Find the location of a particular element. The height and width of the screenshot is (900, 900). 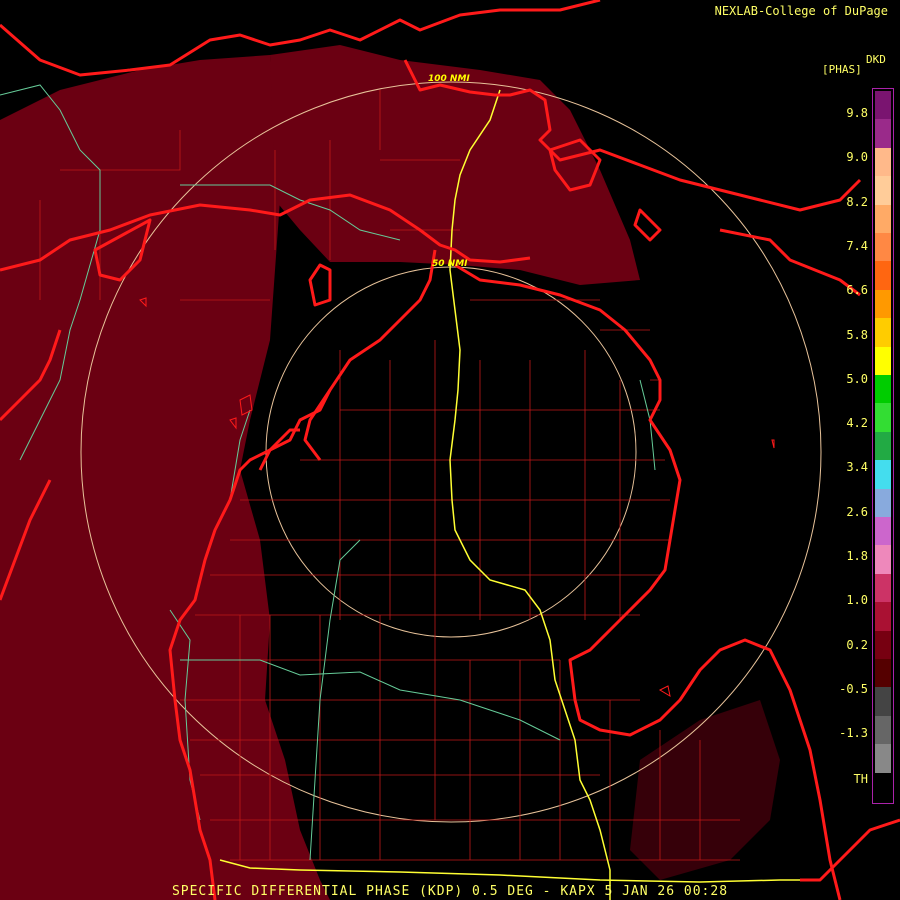

legend-tick-label: 4.2 is located at coordinates (857, 423).